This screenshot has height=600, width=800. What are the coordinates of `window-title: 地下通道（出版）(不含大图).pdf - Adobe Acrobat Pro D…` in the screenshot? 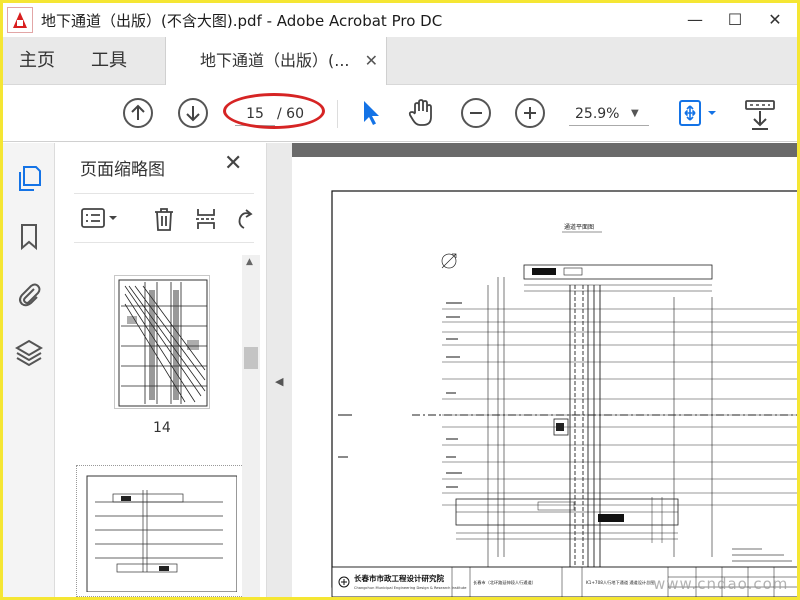 It's located at (242, 20).